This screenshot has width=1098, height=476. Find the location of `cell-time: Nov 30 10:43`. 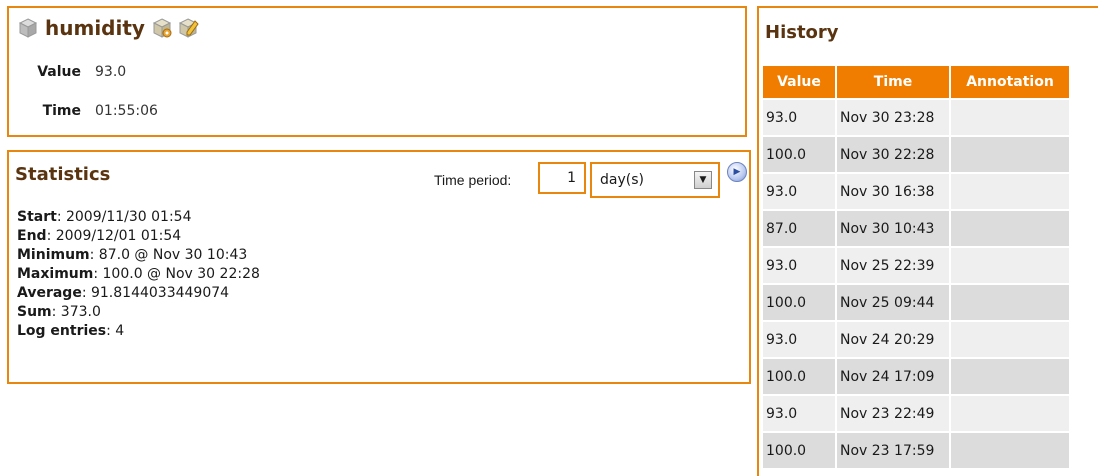

cell-time: Nov 30 10:43 is located at coordinates (893, 228).